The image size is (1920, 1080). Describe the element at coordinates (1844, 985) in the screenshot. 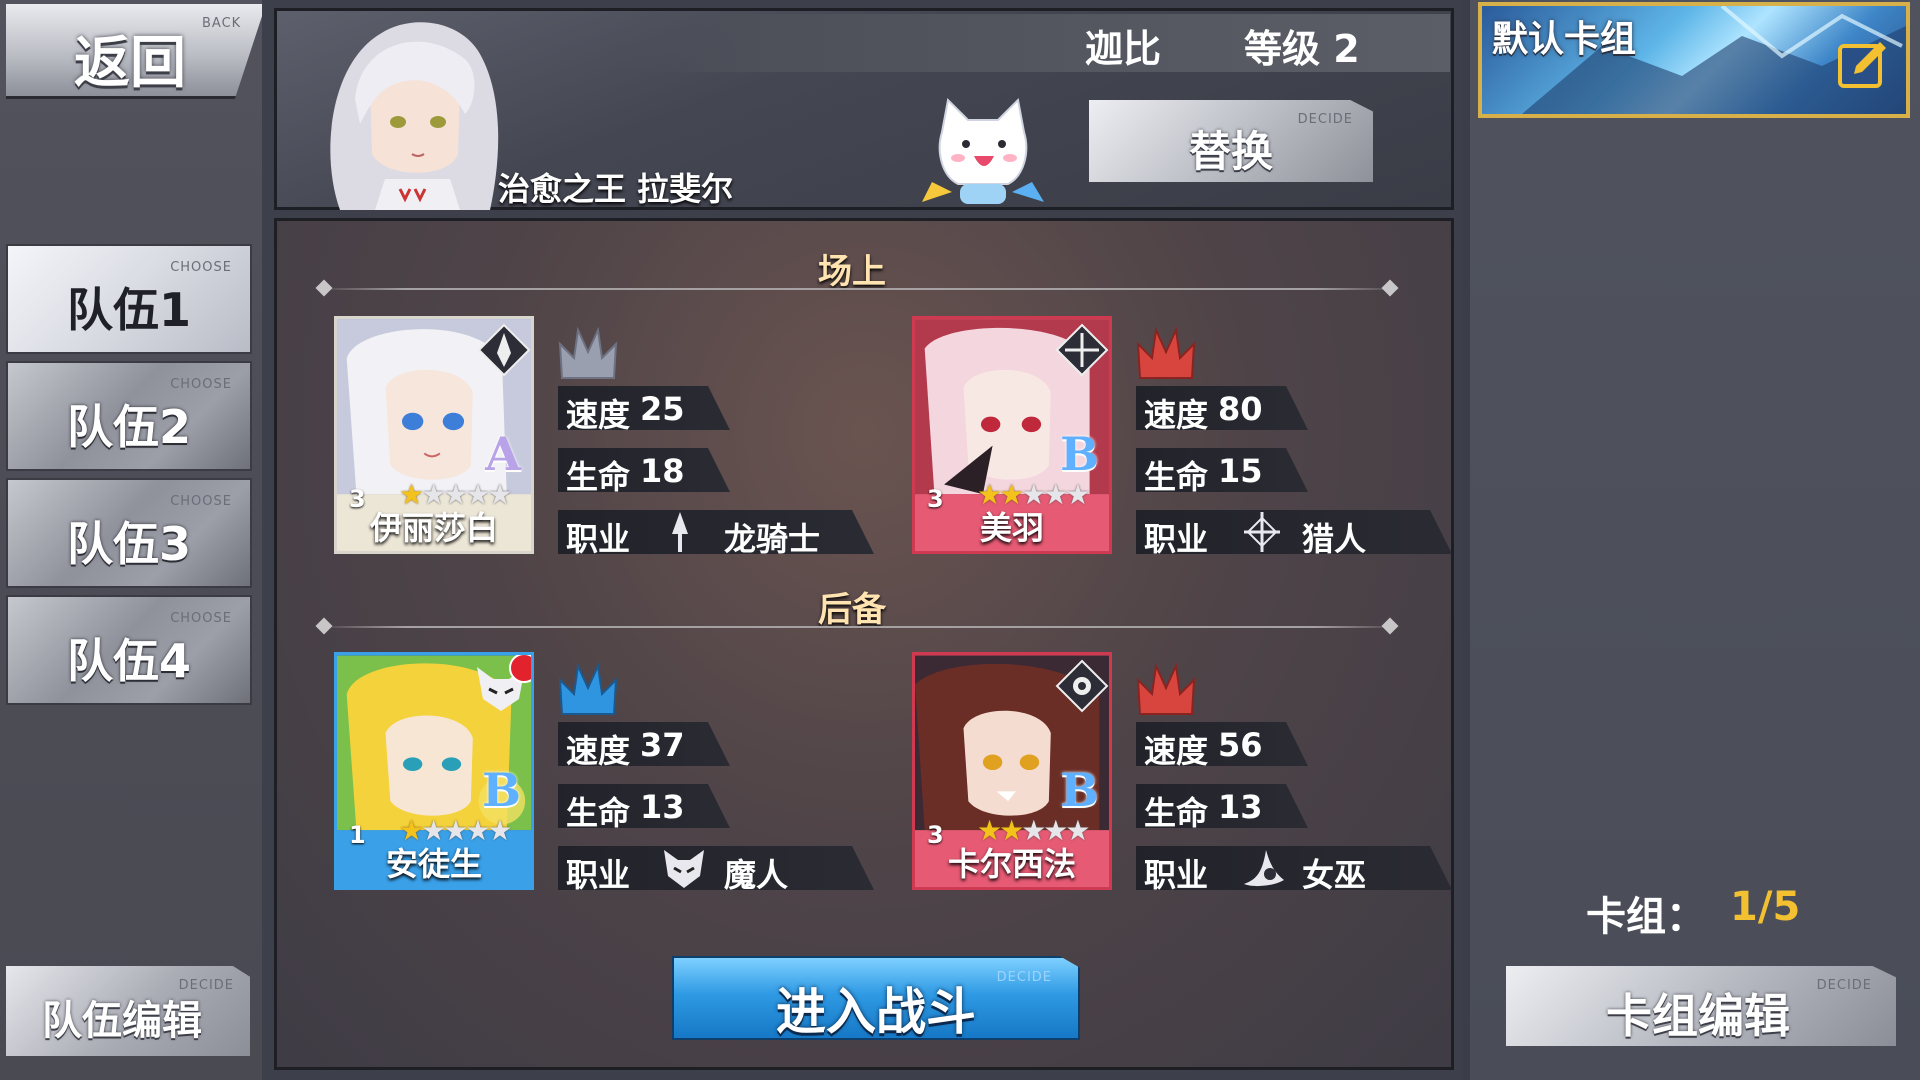

I see `deck-edit-tag: DECIDE` at that location.